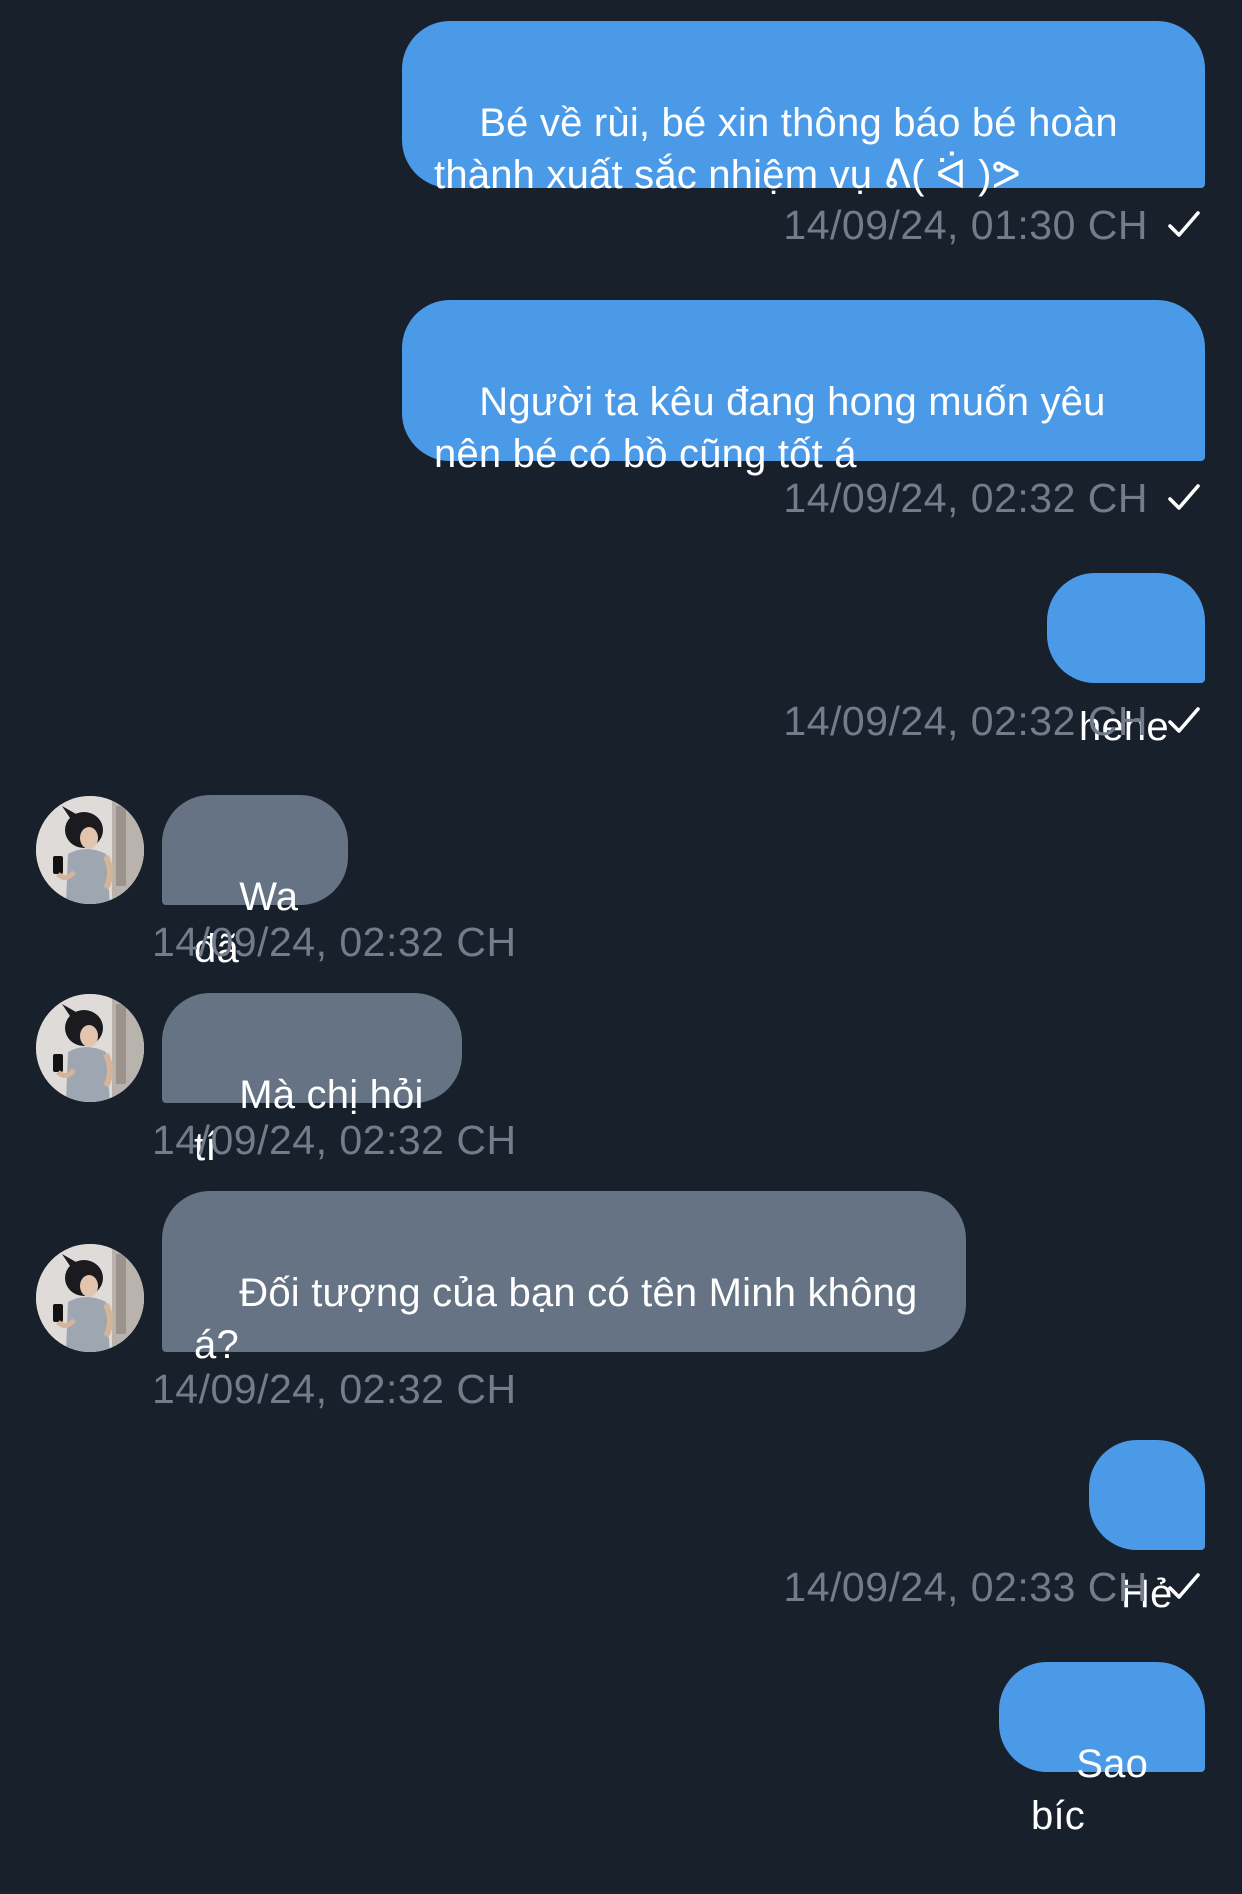 The width and height of the screenshot is (1242, 1894). I want to click on message-text: Đối tượng của bạn có tên Minh không á?, so click(561, 1319).